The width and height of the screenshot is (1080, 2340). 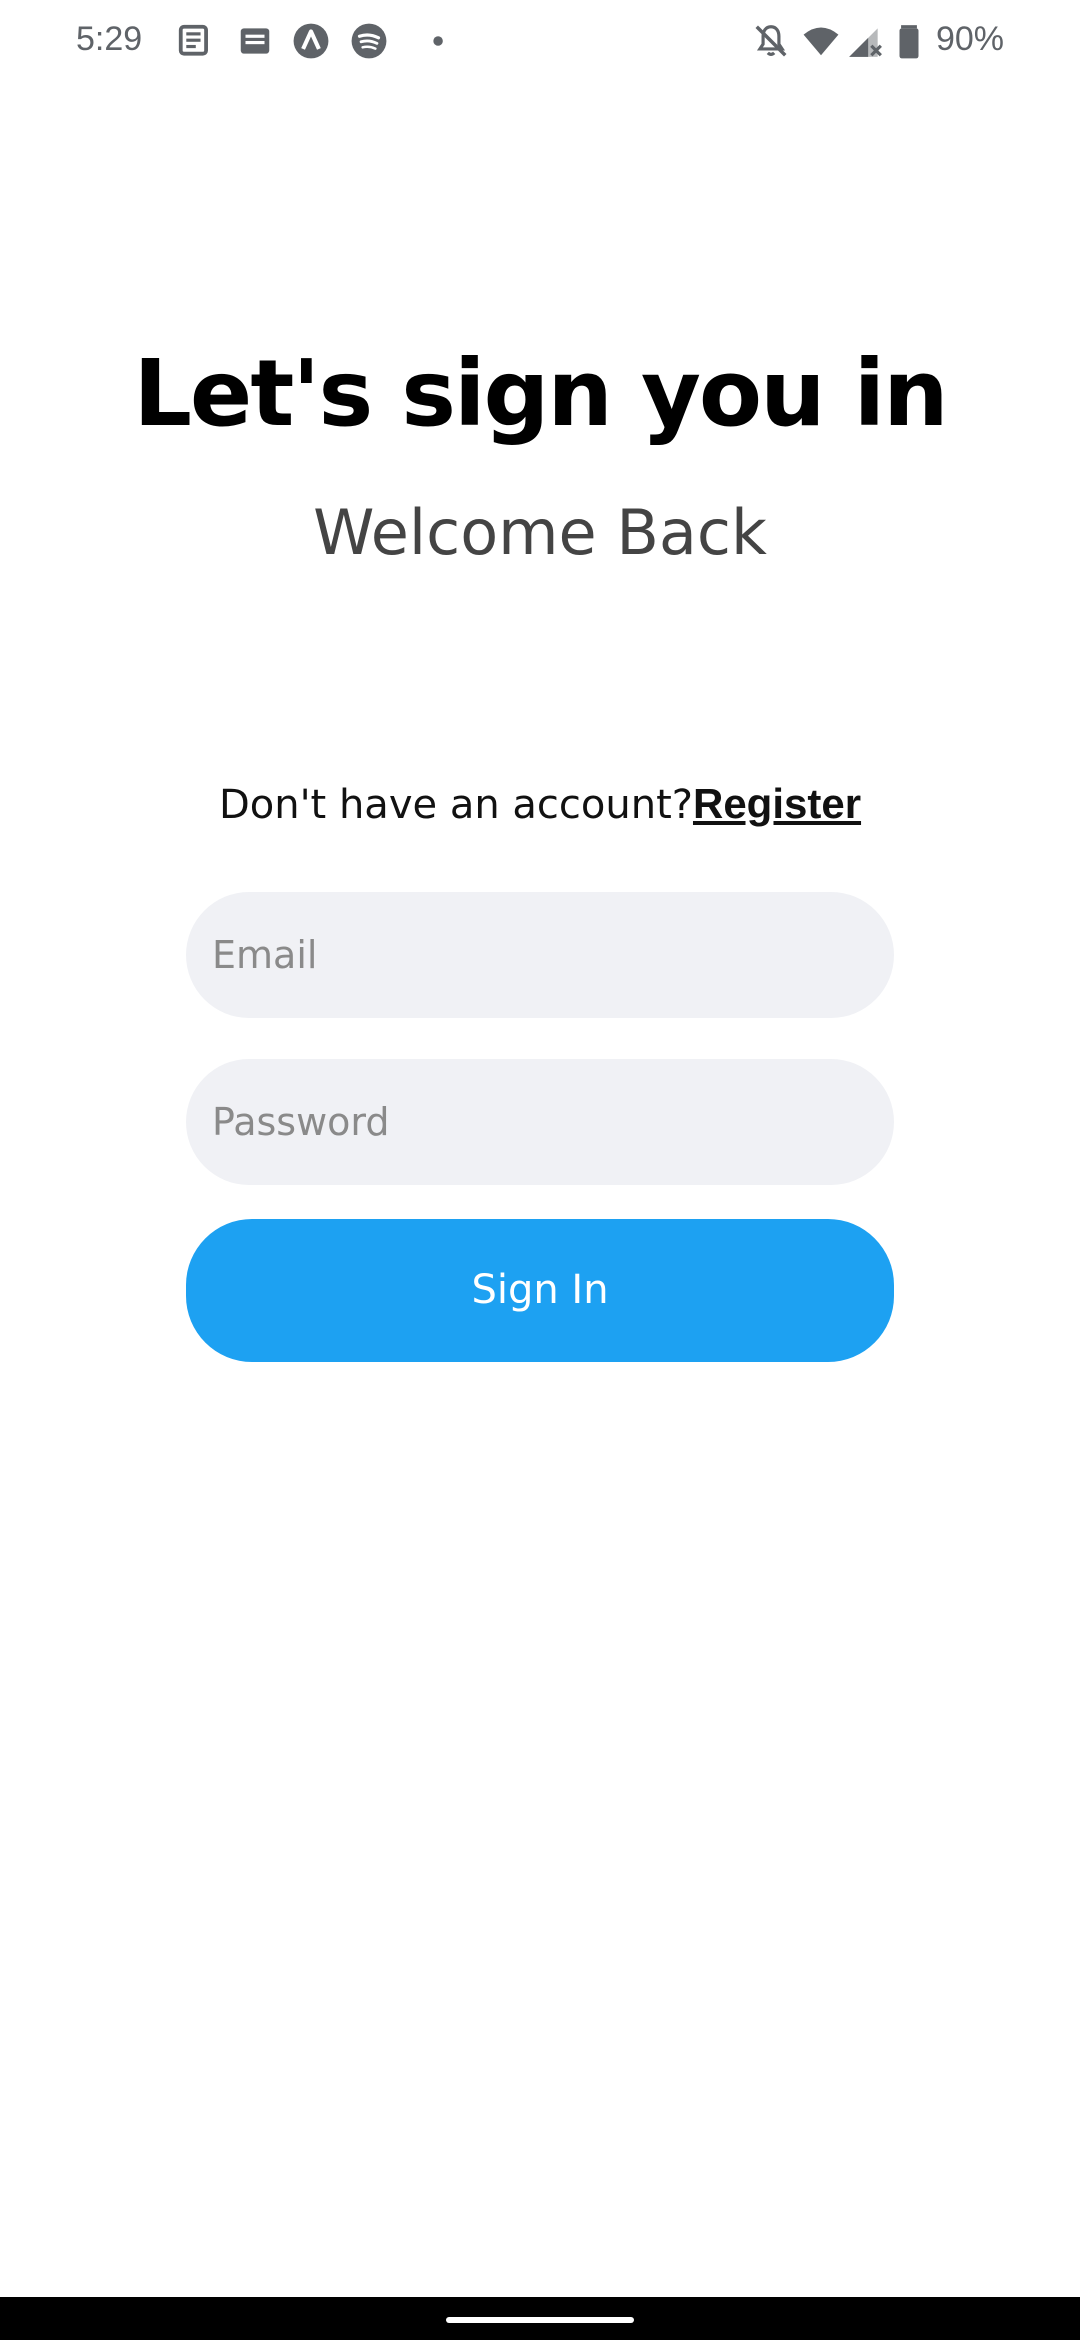 I want to click on signal-icon, so click(x=865, y=42).